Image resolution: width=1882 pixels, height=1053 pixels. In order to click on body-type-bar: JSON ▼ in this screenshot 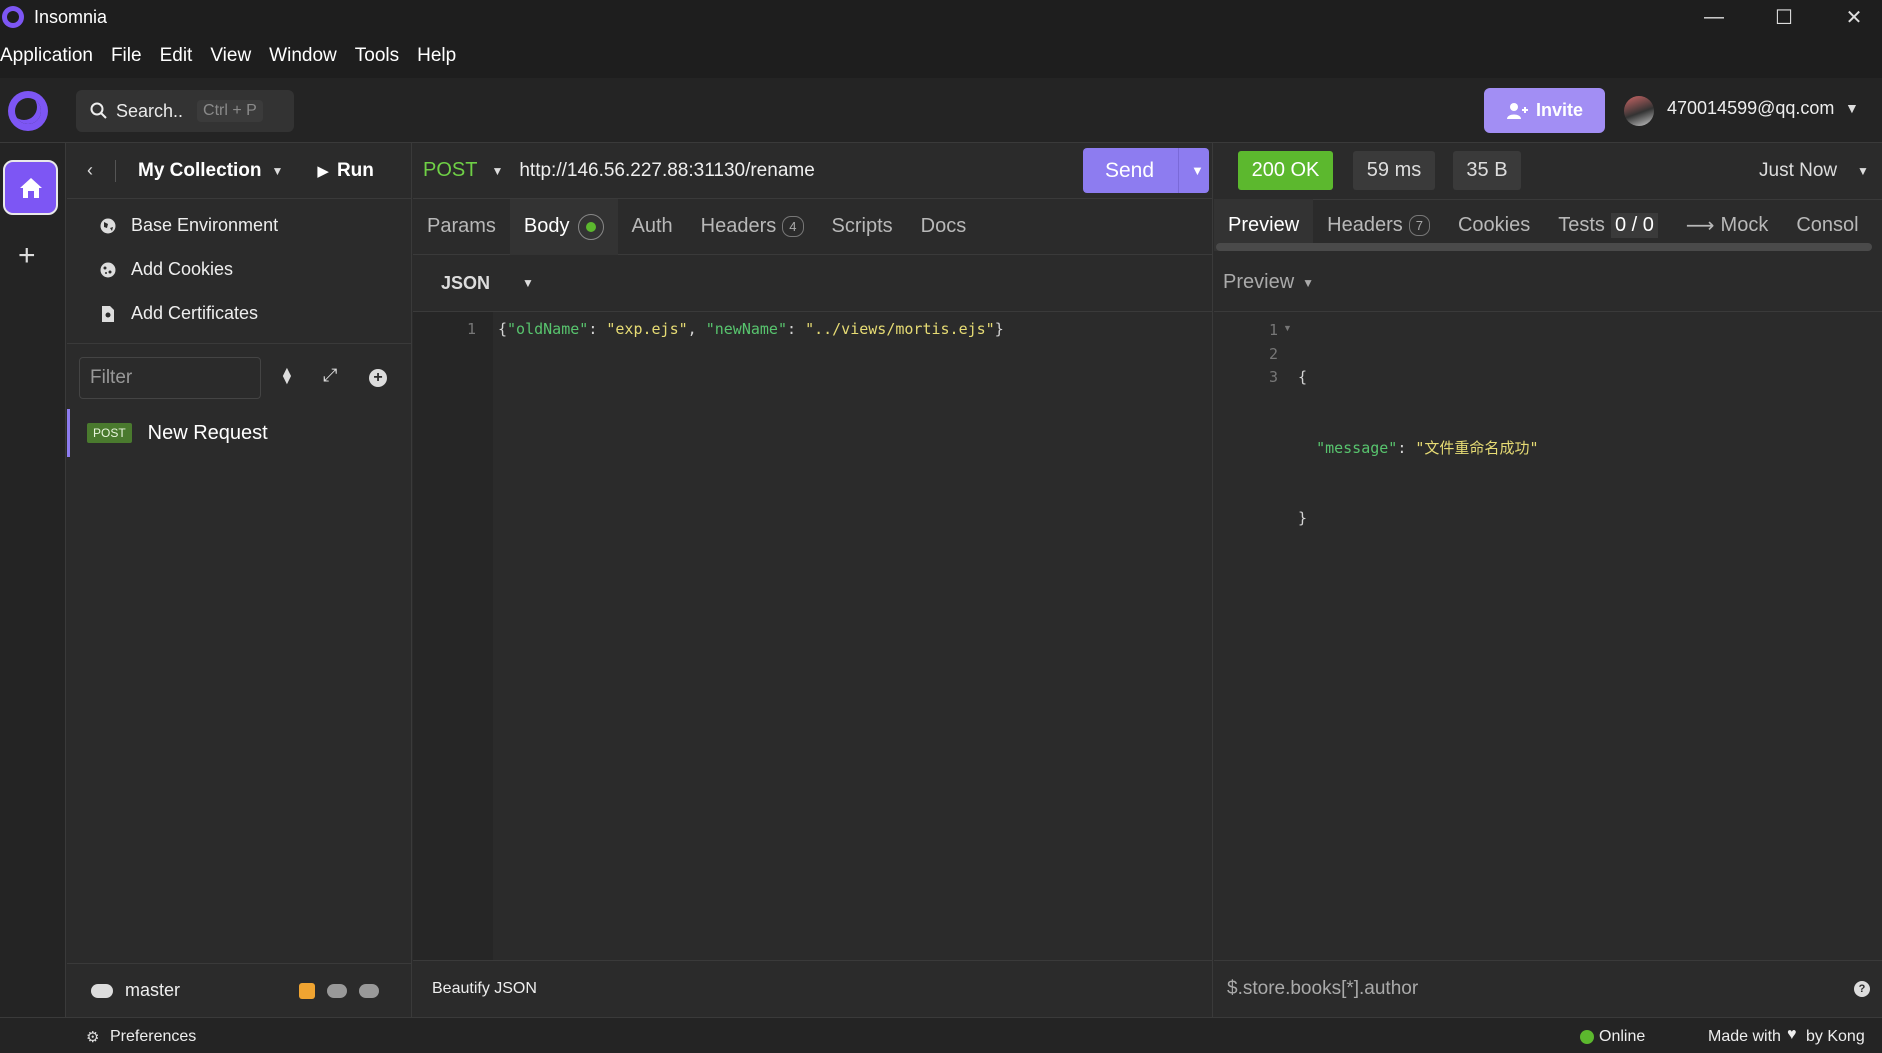, I will do `click(813, 283)`.